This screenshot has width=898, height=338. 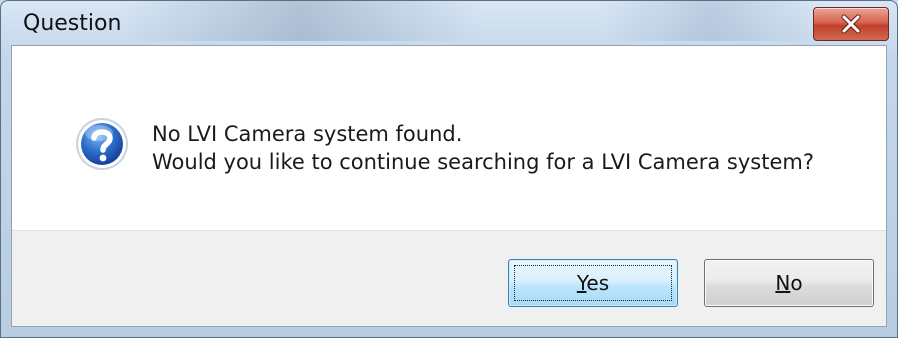 I want to click on close-button, so click(x=851, y=24).